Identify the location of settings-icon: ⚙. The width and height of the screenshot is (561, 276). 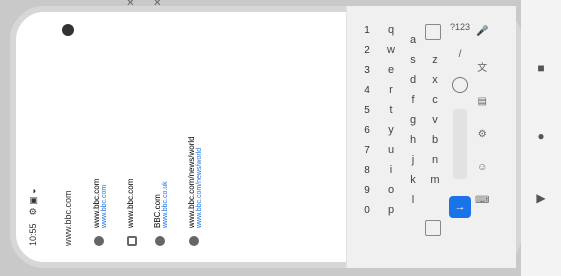
(482, 134).